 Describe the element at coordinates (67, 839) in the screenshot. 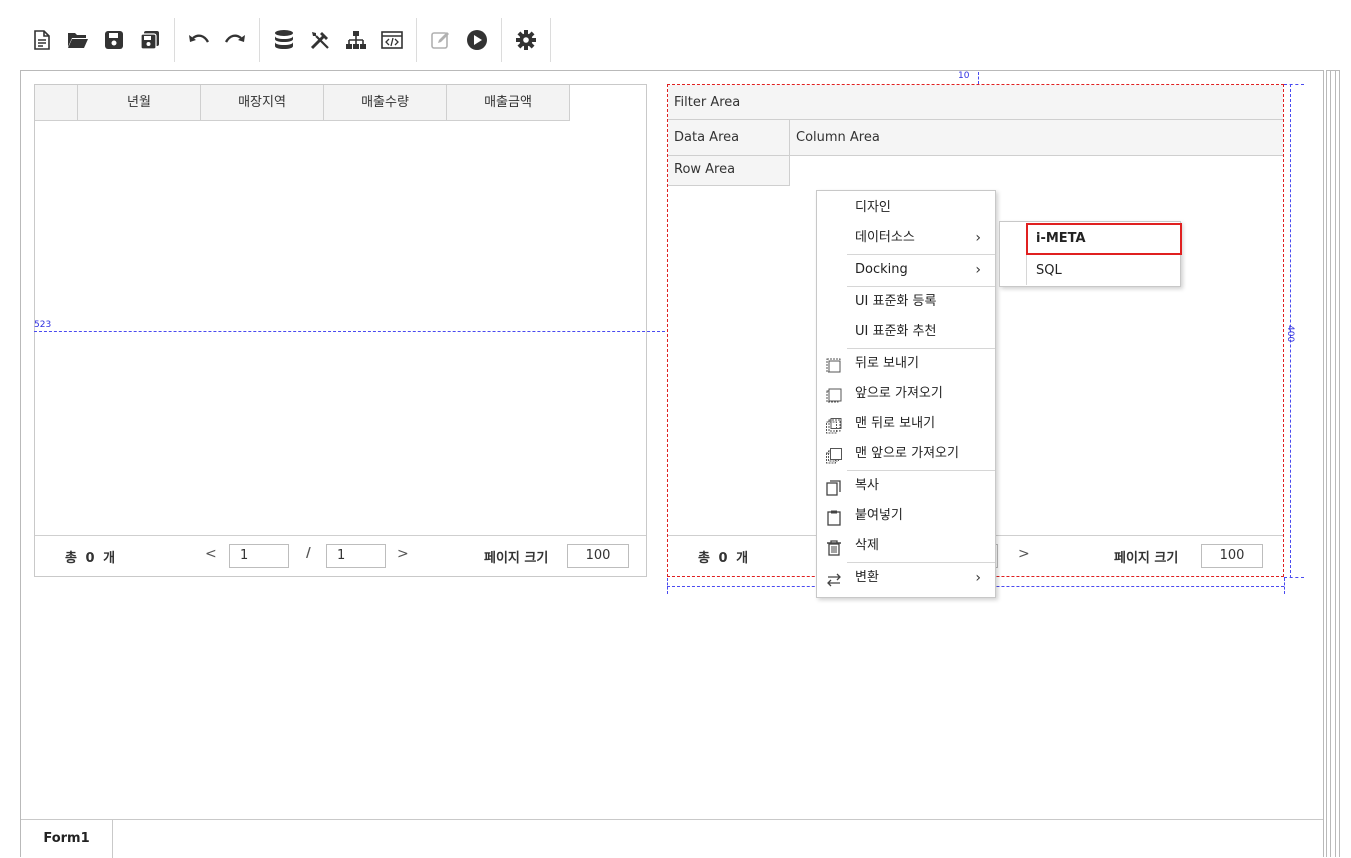

I see `tab-form1: Form1` at that location.